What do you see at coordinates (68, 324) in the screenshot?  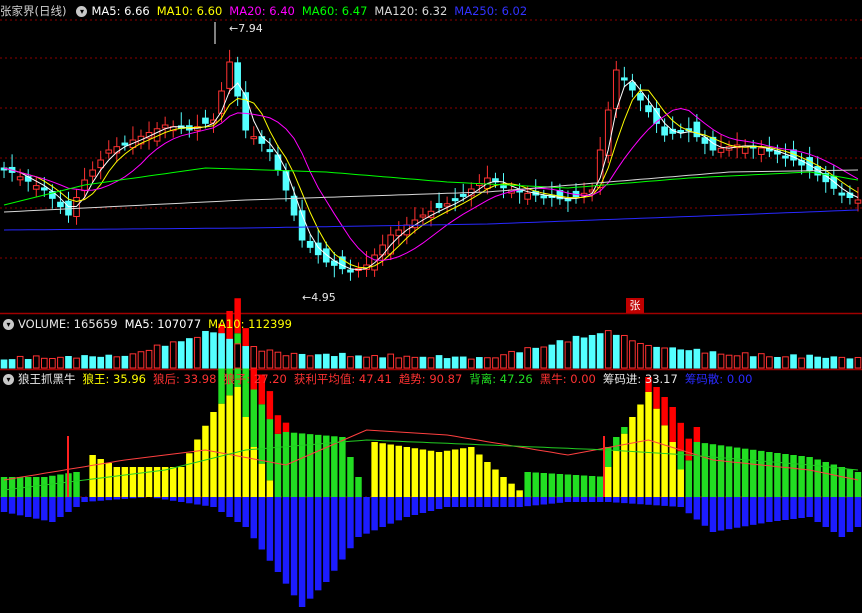 I see `volume-readout: VOLUME: 165659` at bounding box center [68, 324].